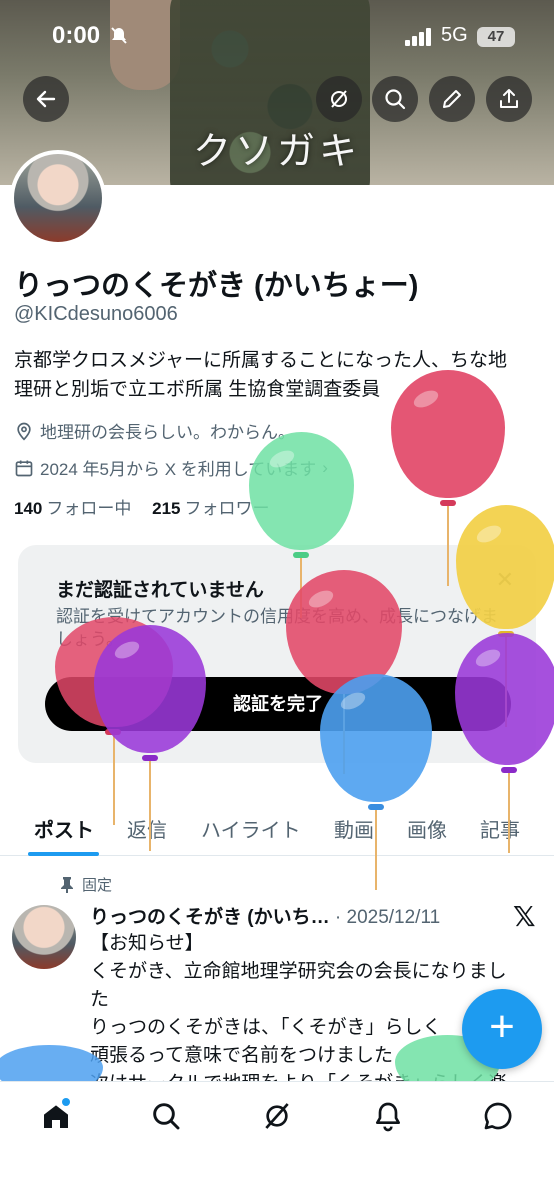 The image size is (554, 1200). What do you see at coordinates (147, 943) in the screenshot?
I see `post-line: 【お知らせ】` at bounding box center [147, 943].